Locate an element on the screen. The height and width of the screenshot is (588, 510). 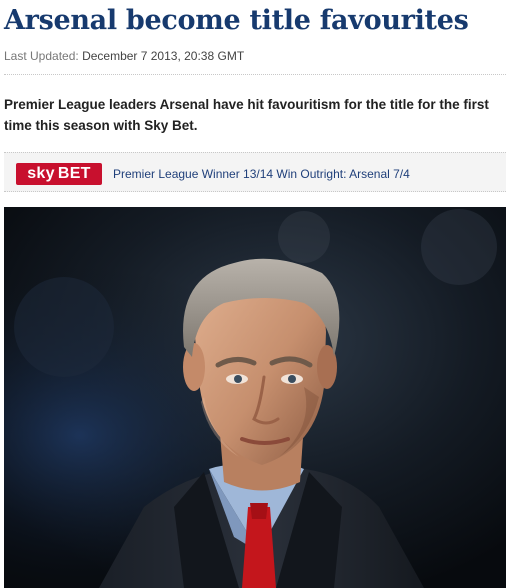
last-updated: Last Updated: December 7 2013, 20:38 GMT is located at coordinates (124, 56).